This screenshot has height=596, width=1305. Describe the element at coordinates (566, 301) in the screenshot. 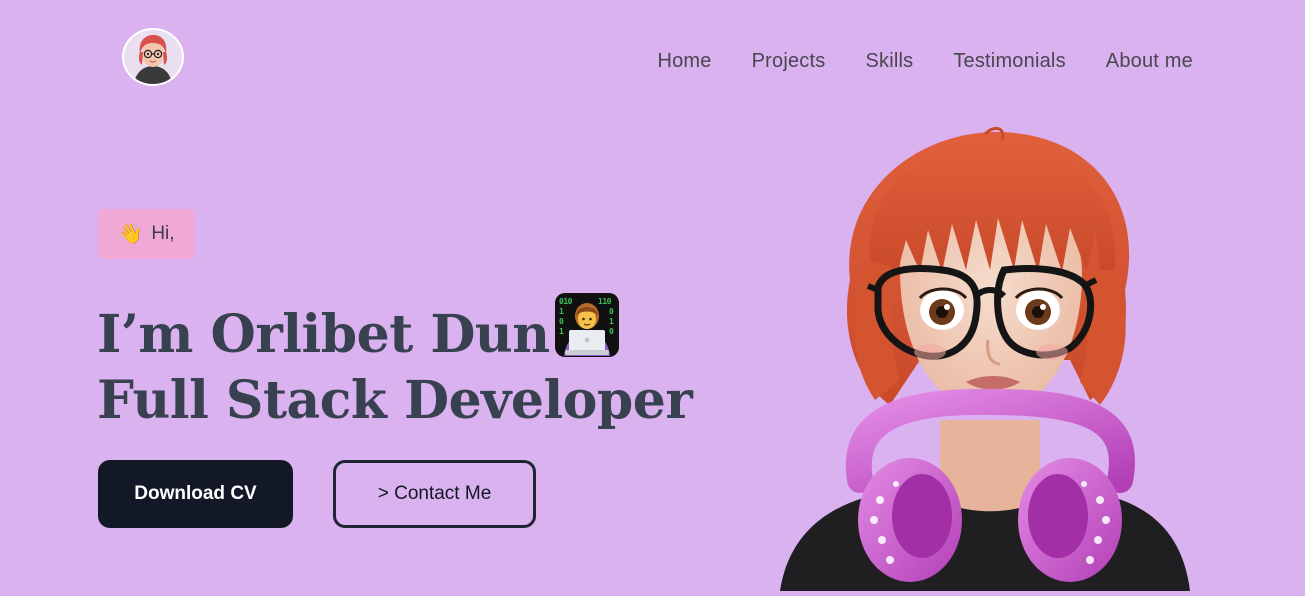

I see `svg-text: 010` at that location.